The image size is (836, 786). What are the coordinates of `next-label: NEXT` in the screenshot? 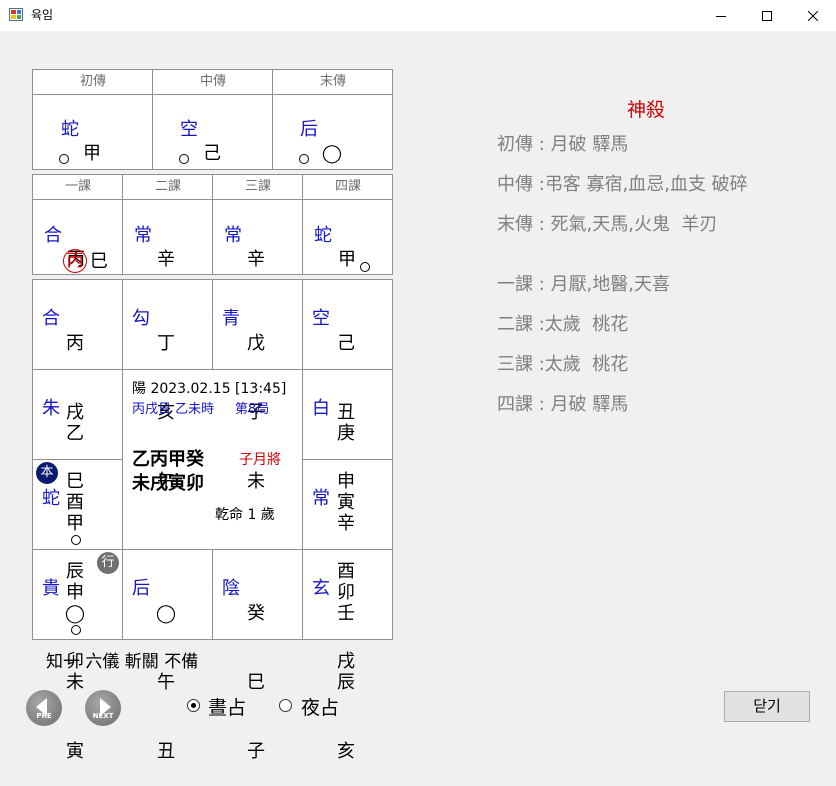 It's located at (103, 716).